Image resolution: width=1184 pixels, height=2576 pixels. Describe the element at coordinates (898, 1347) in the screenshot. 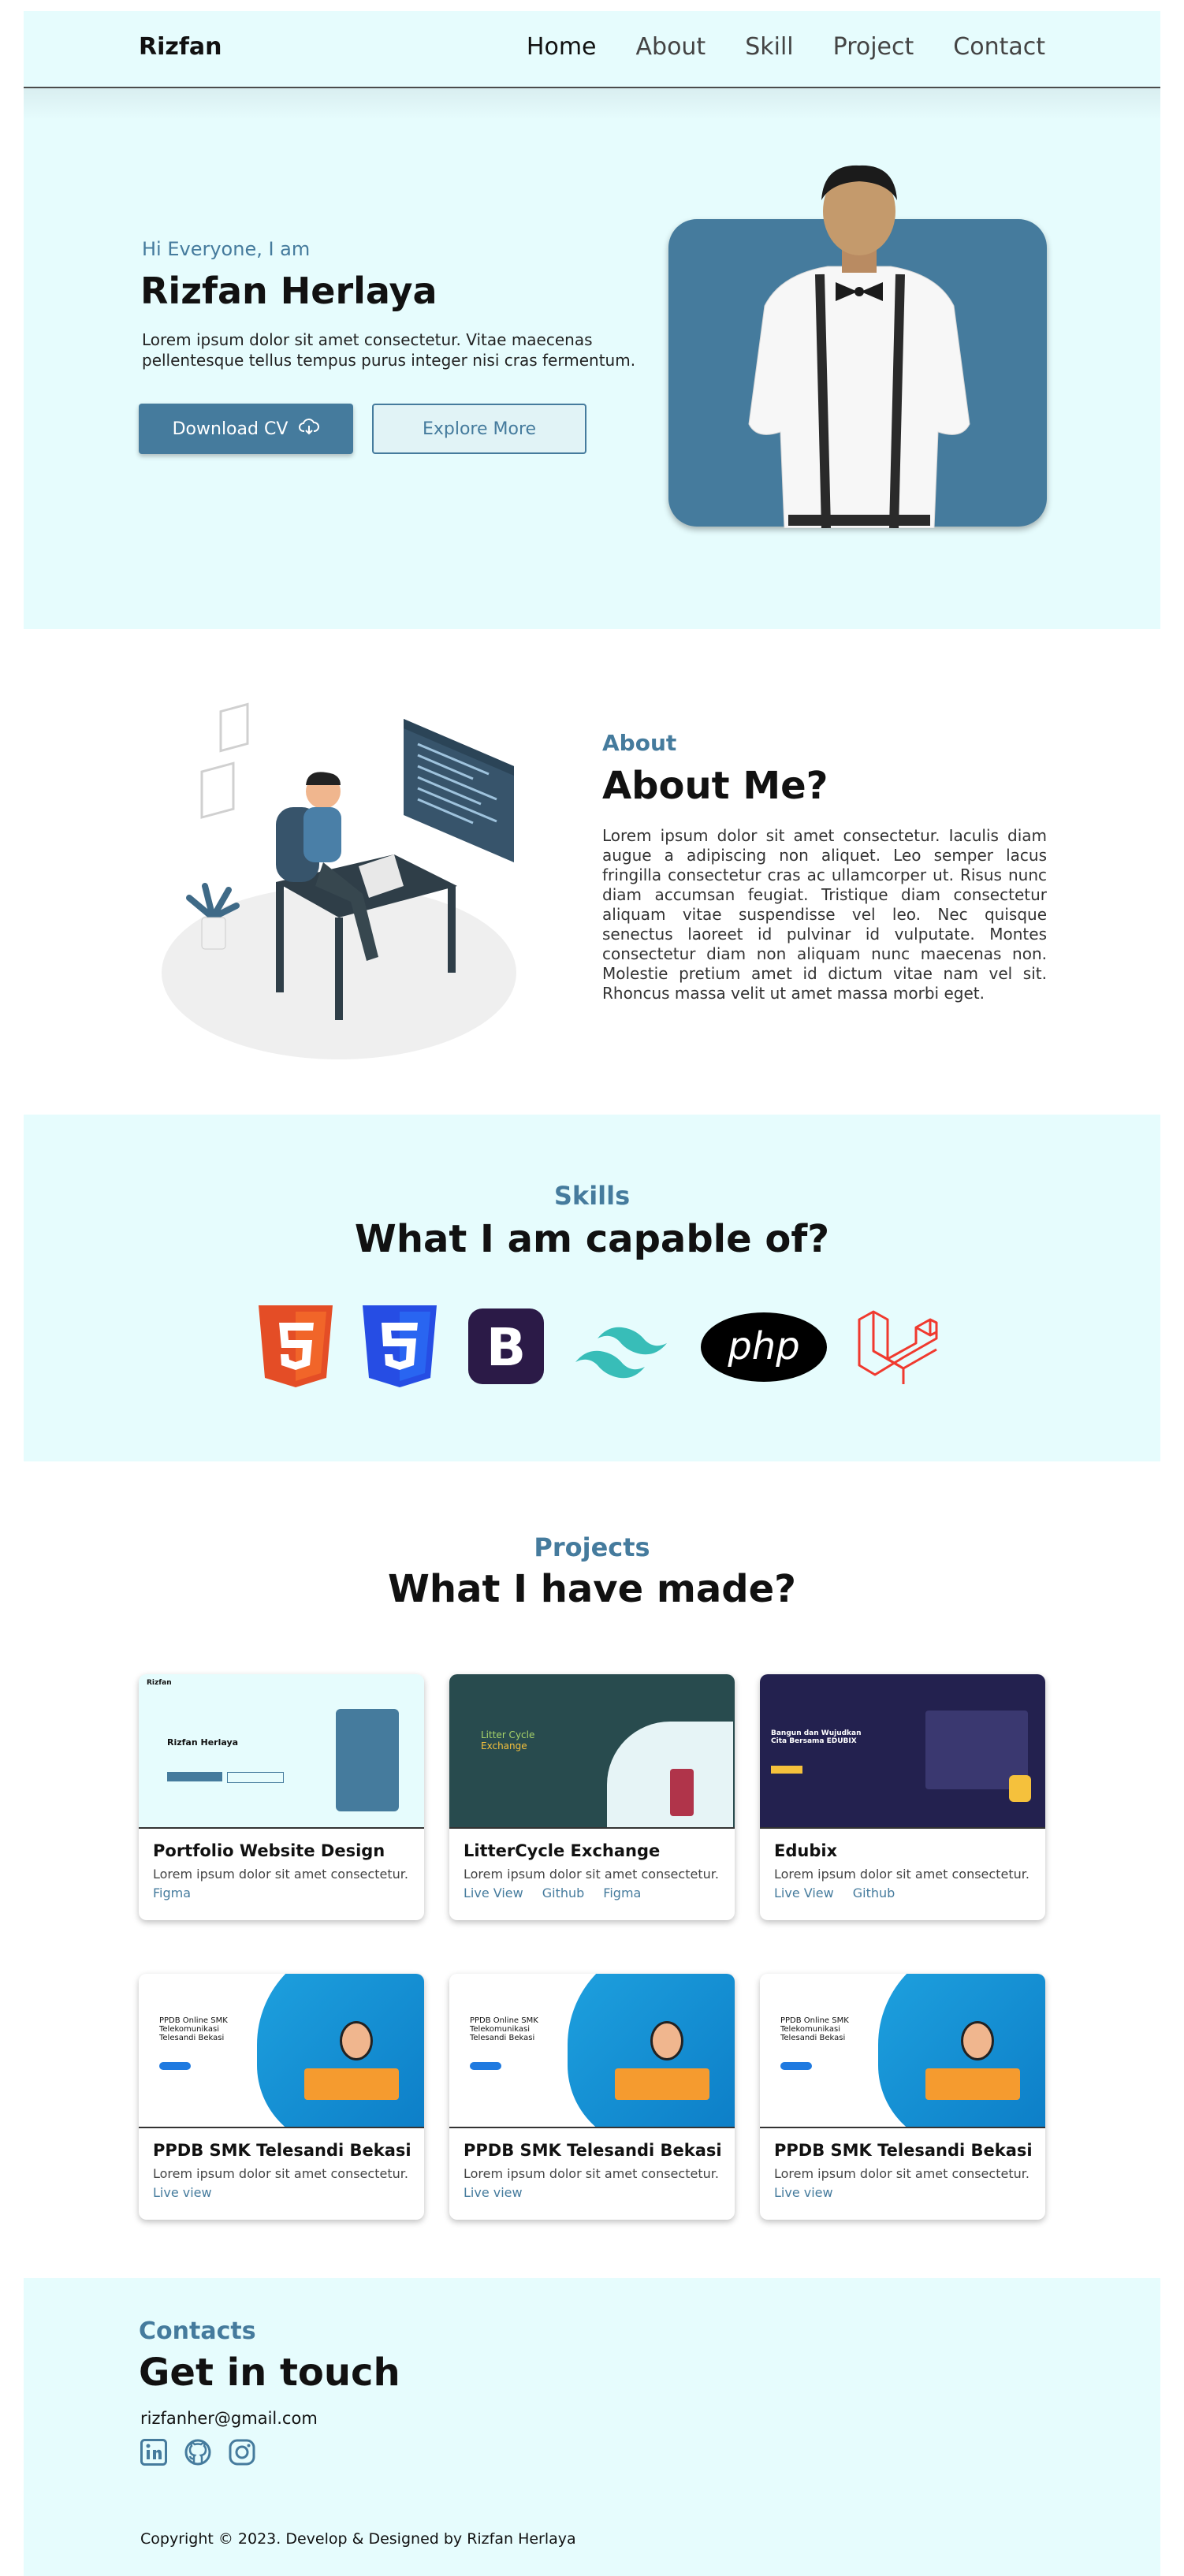

I see `laravel-icon` at that location.